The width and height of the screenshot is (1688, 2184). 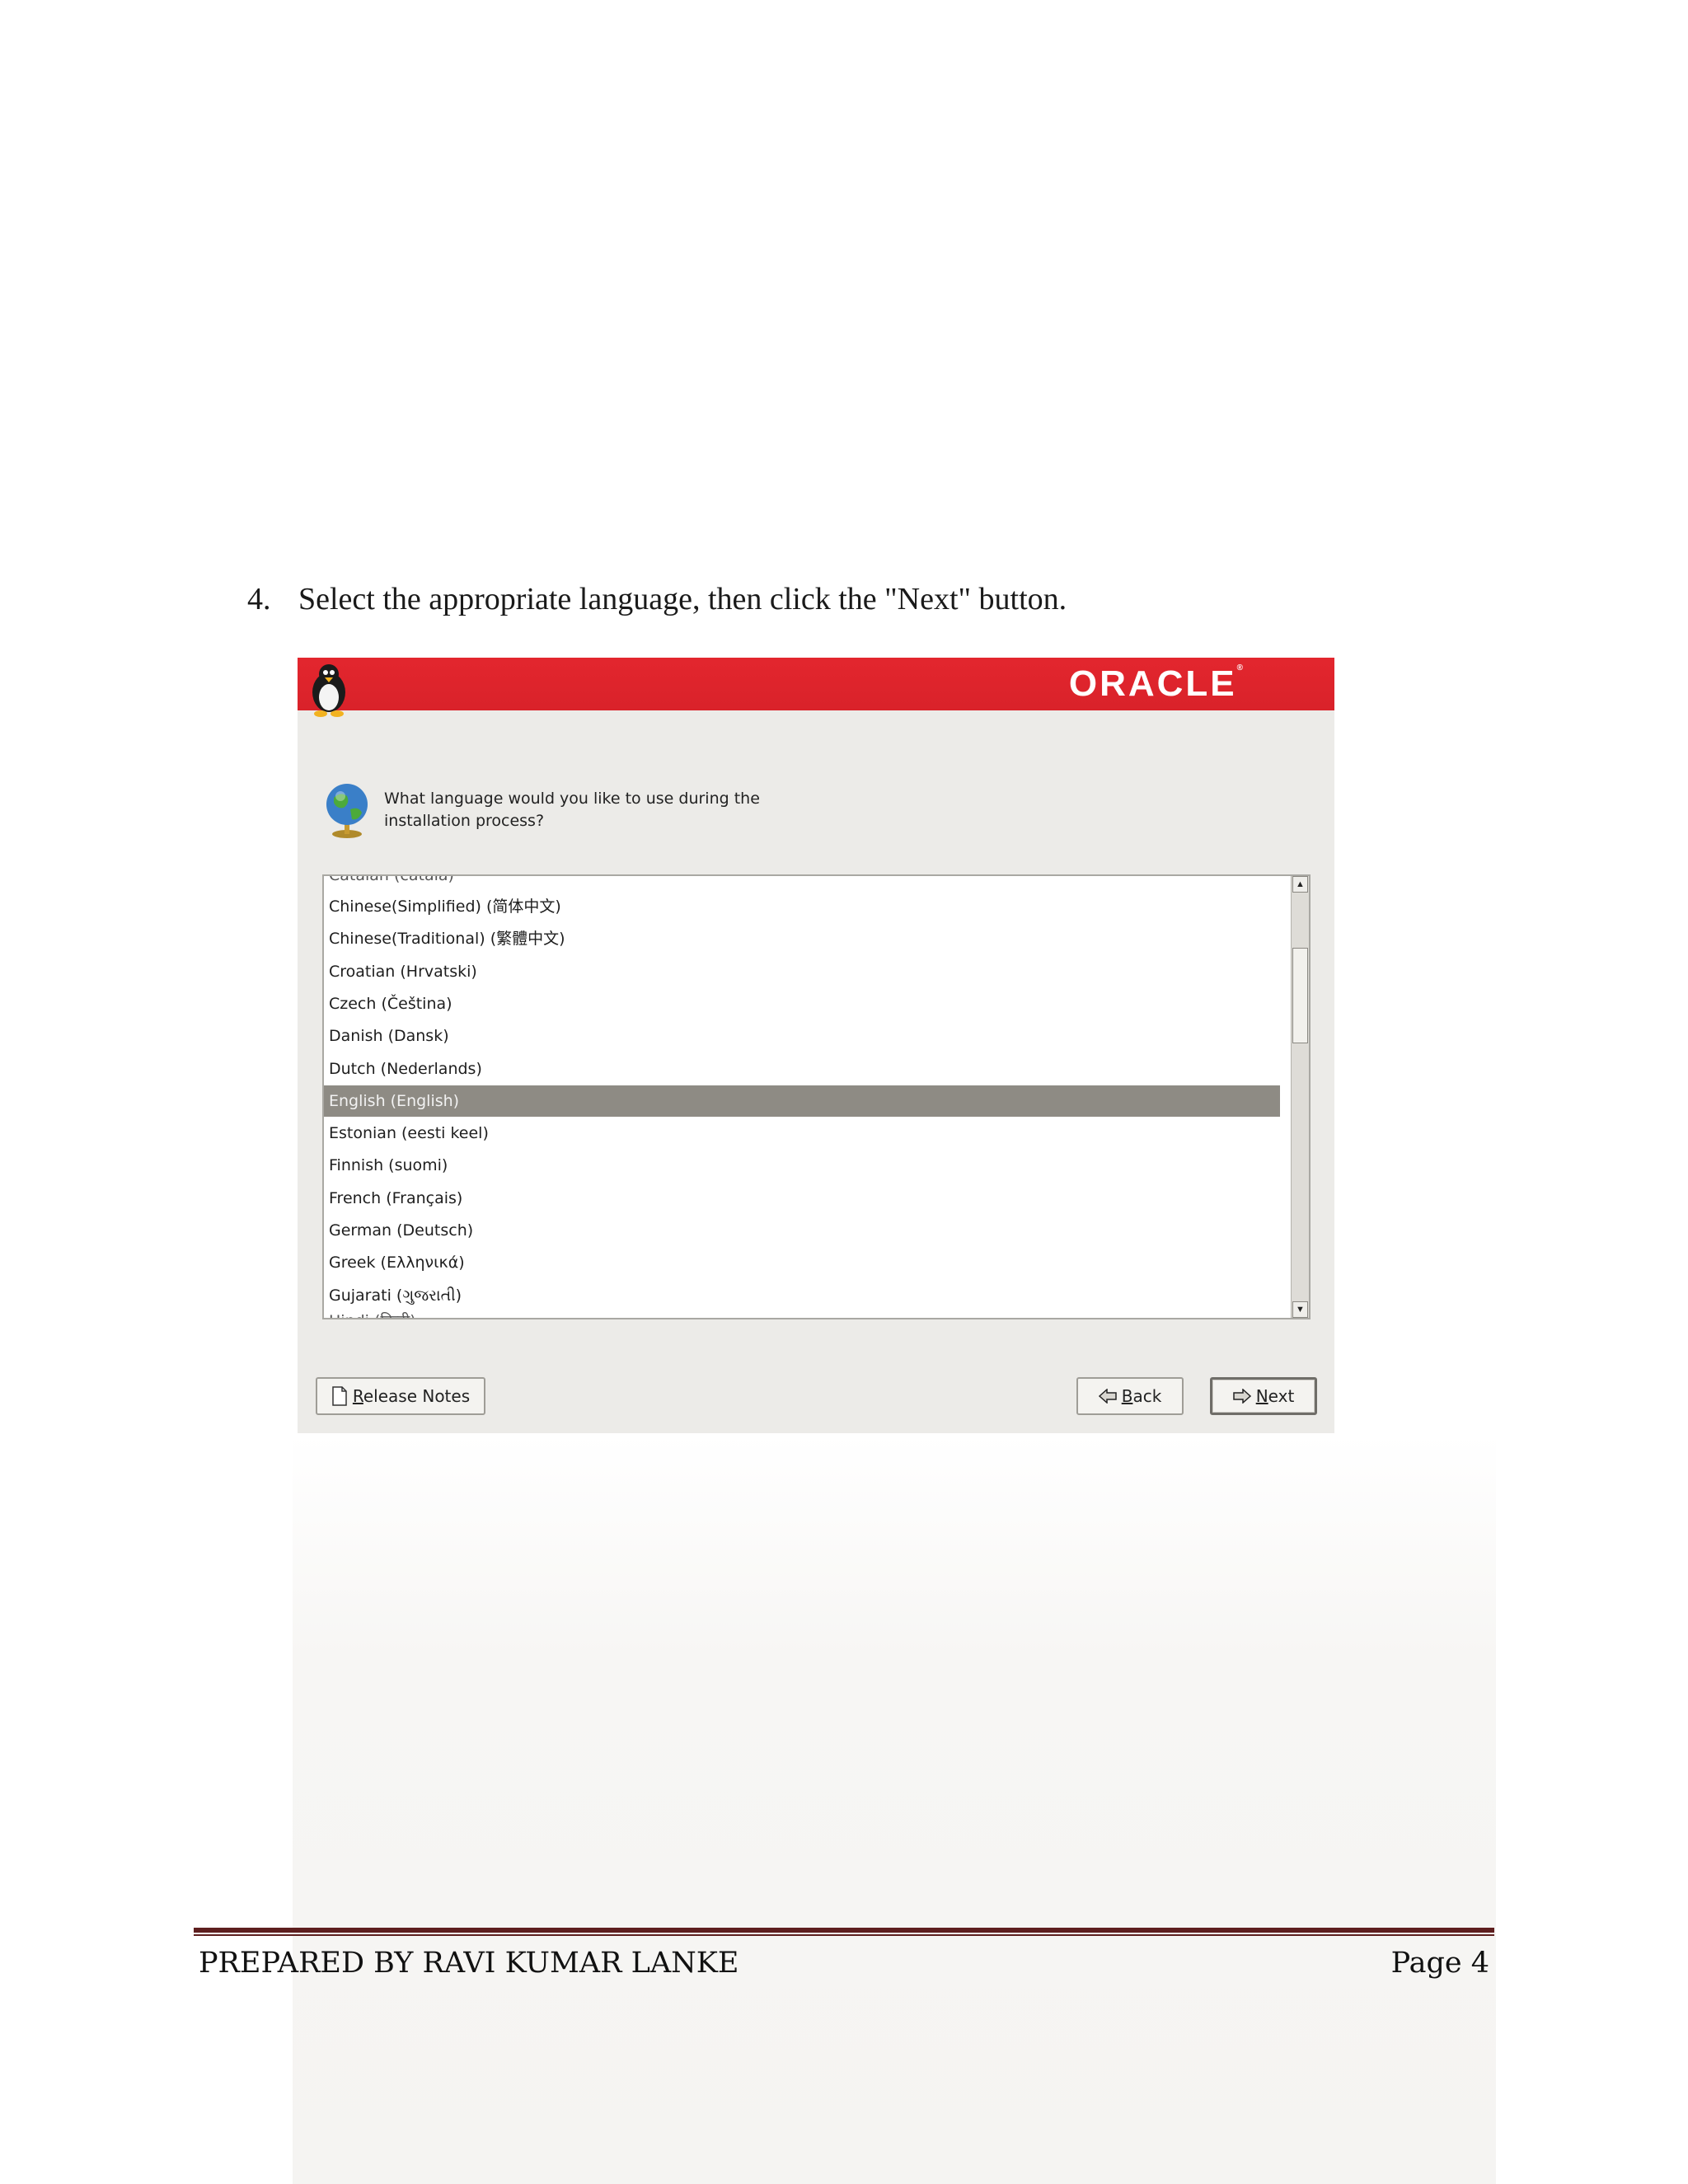 I want to click on scroll-thumb, so click(x=1300, y=995).